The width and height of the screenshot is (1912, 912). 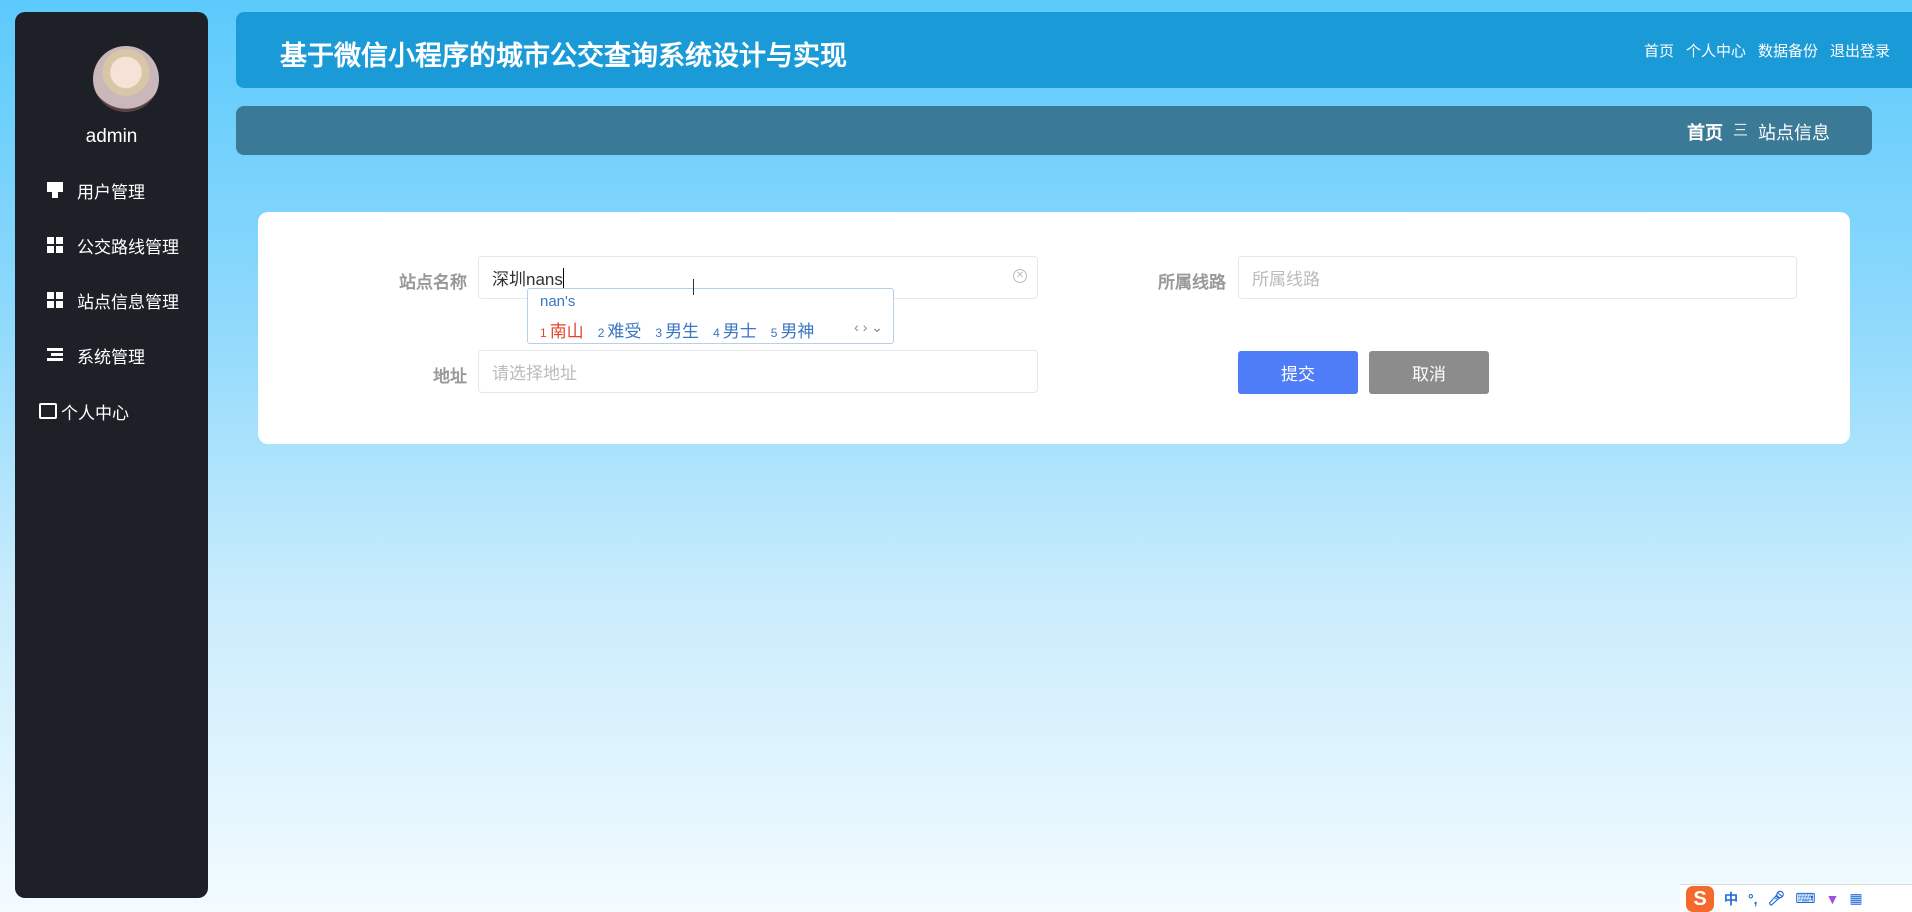 I want to click on breadcrumb-separator: 三, so click(x=1740, y=130).